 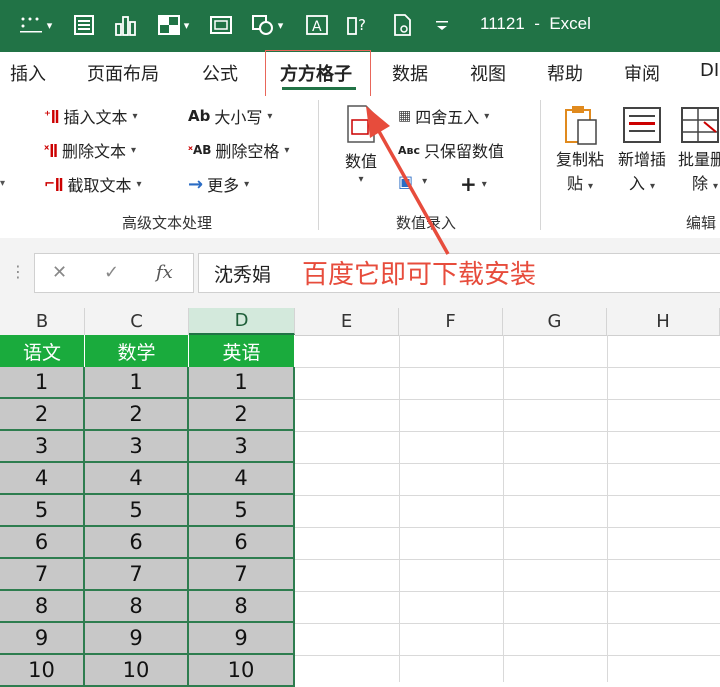 I want to click on form-icon, so click(x=84, y=25).